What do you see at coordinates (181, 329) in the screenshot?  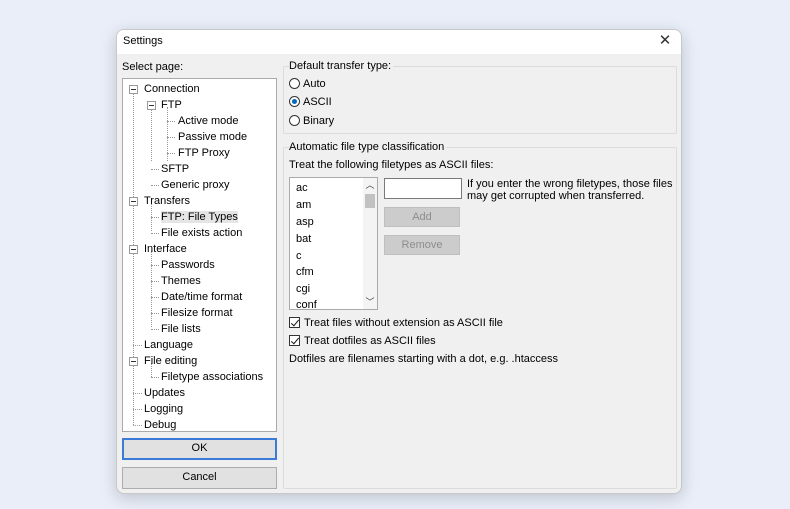 I see `tree-item-file-lists: File lists` at bounding box center [181, 329].